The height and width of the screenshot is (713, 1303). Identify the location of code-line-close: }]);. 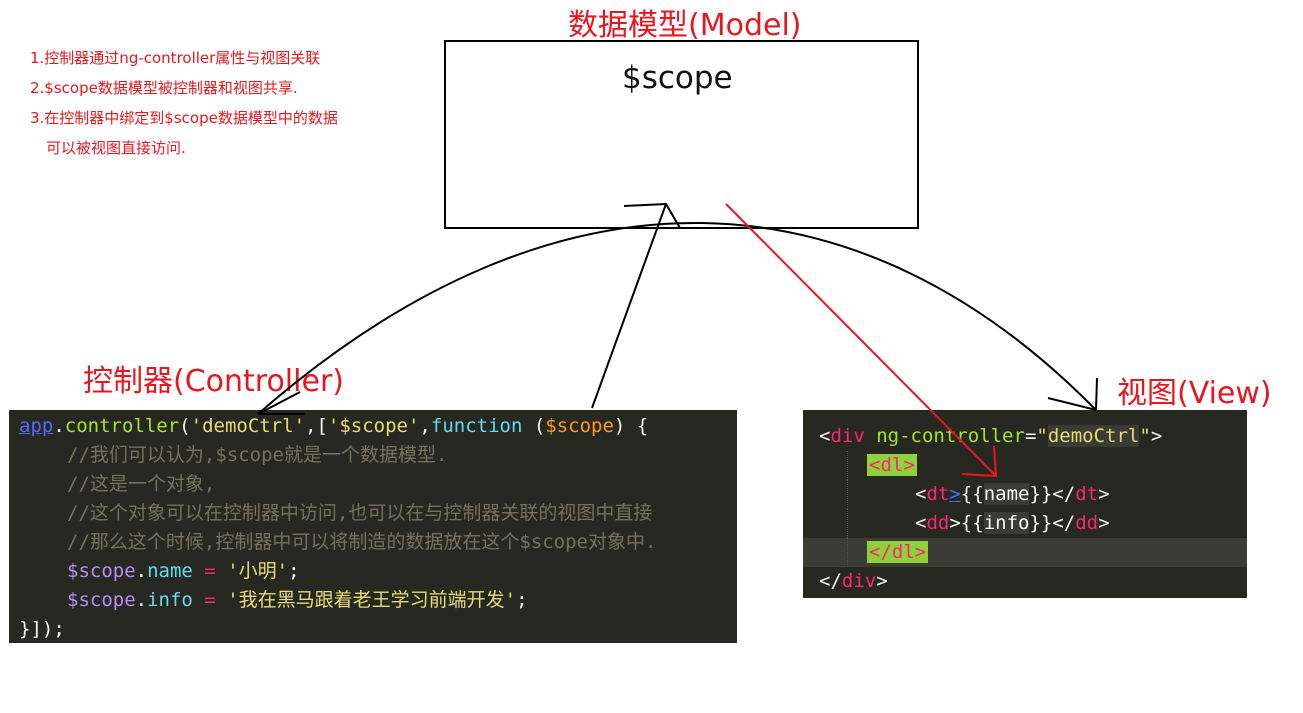
(42, 629).